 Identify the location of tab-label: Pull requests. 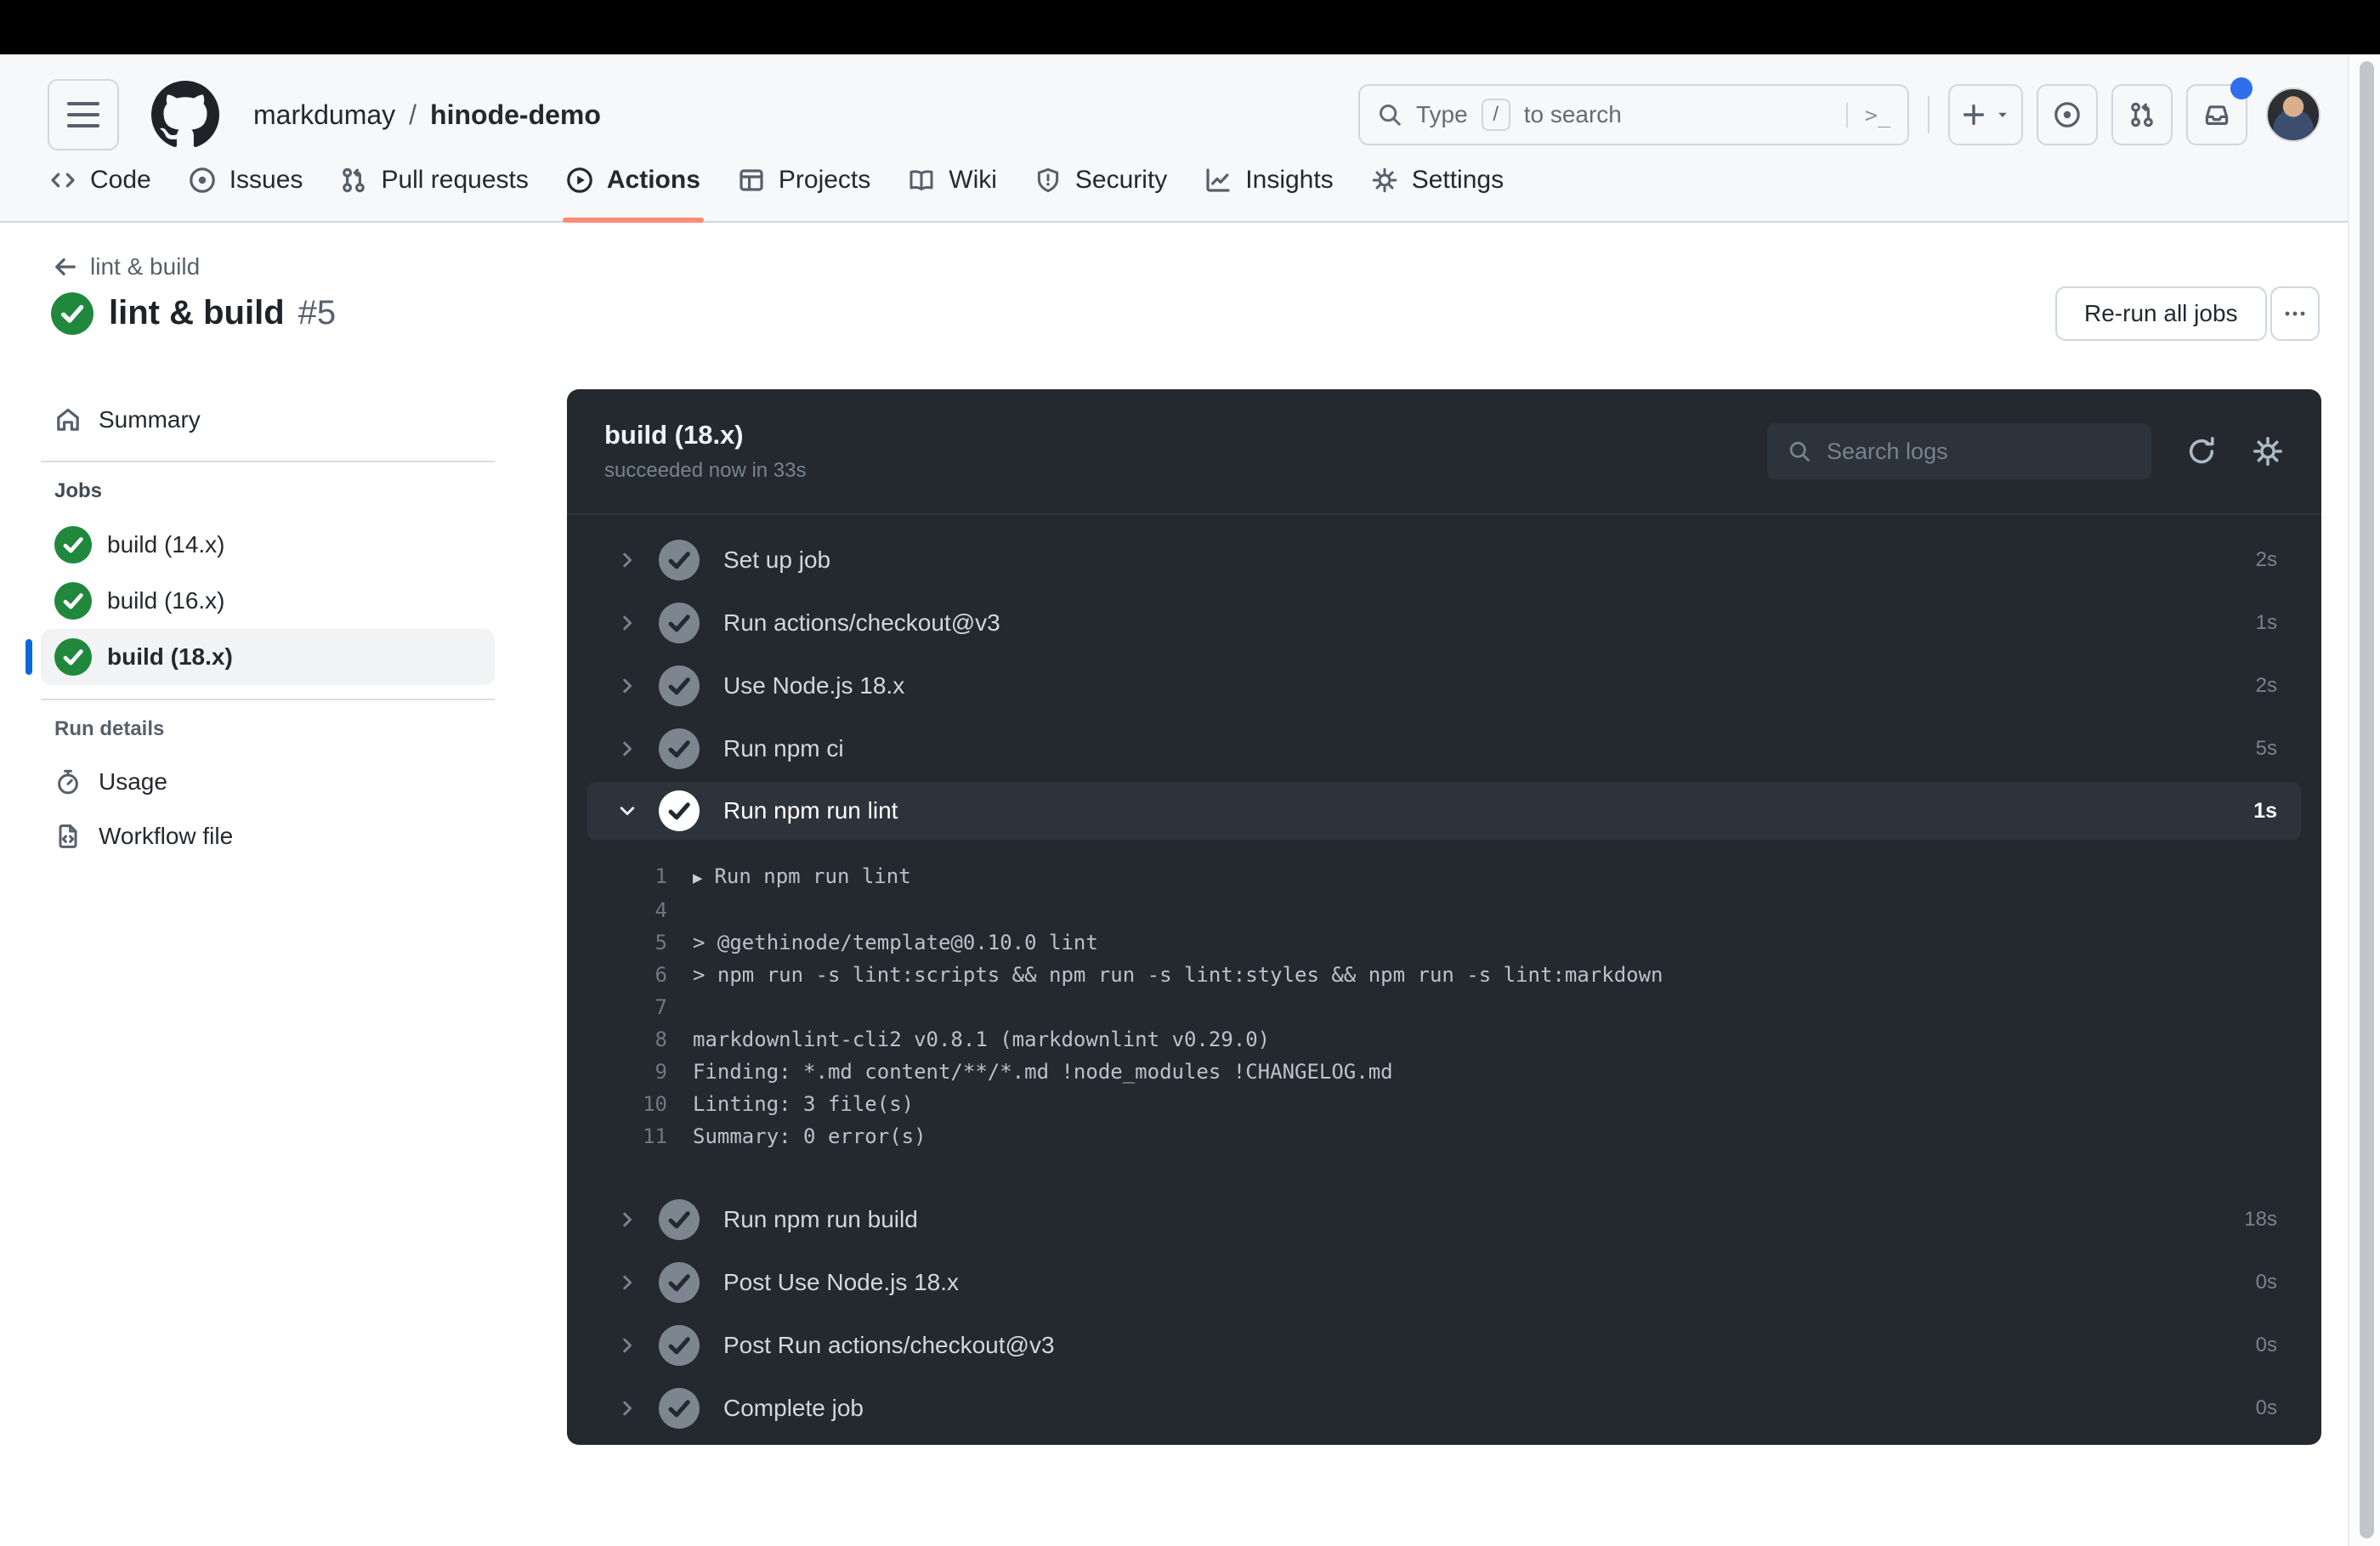
(455, 180).